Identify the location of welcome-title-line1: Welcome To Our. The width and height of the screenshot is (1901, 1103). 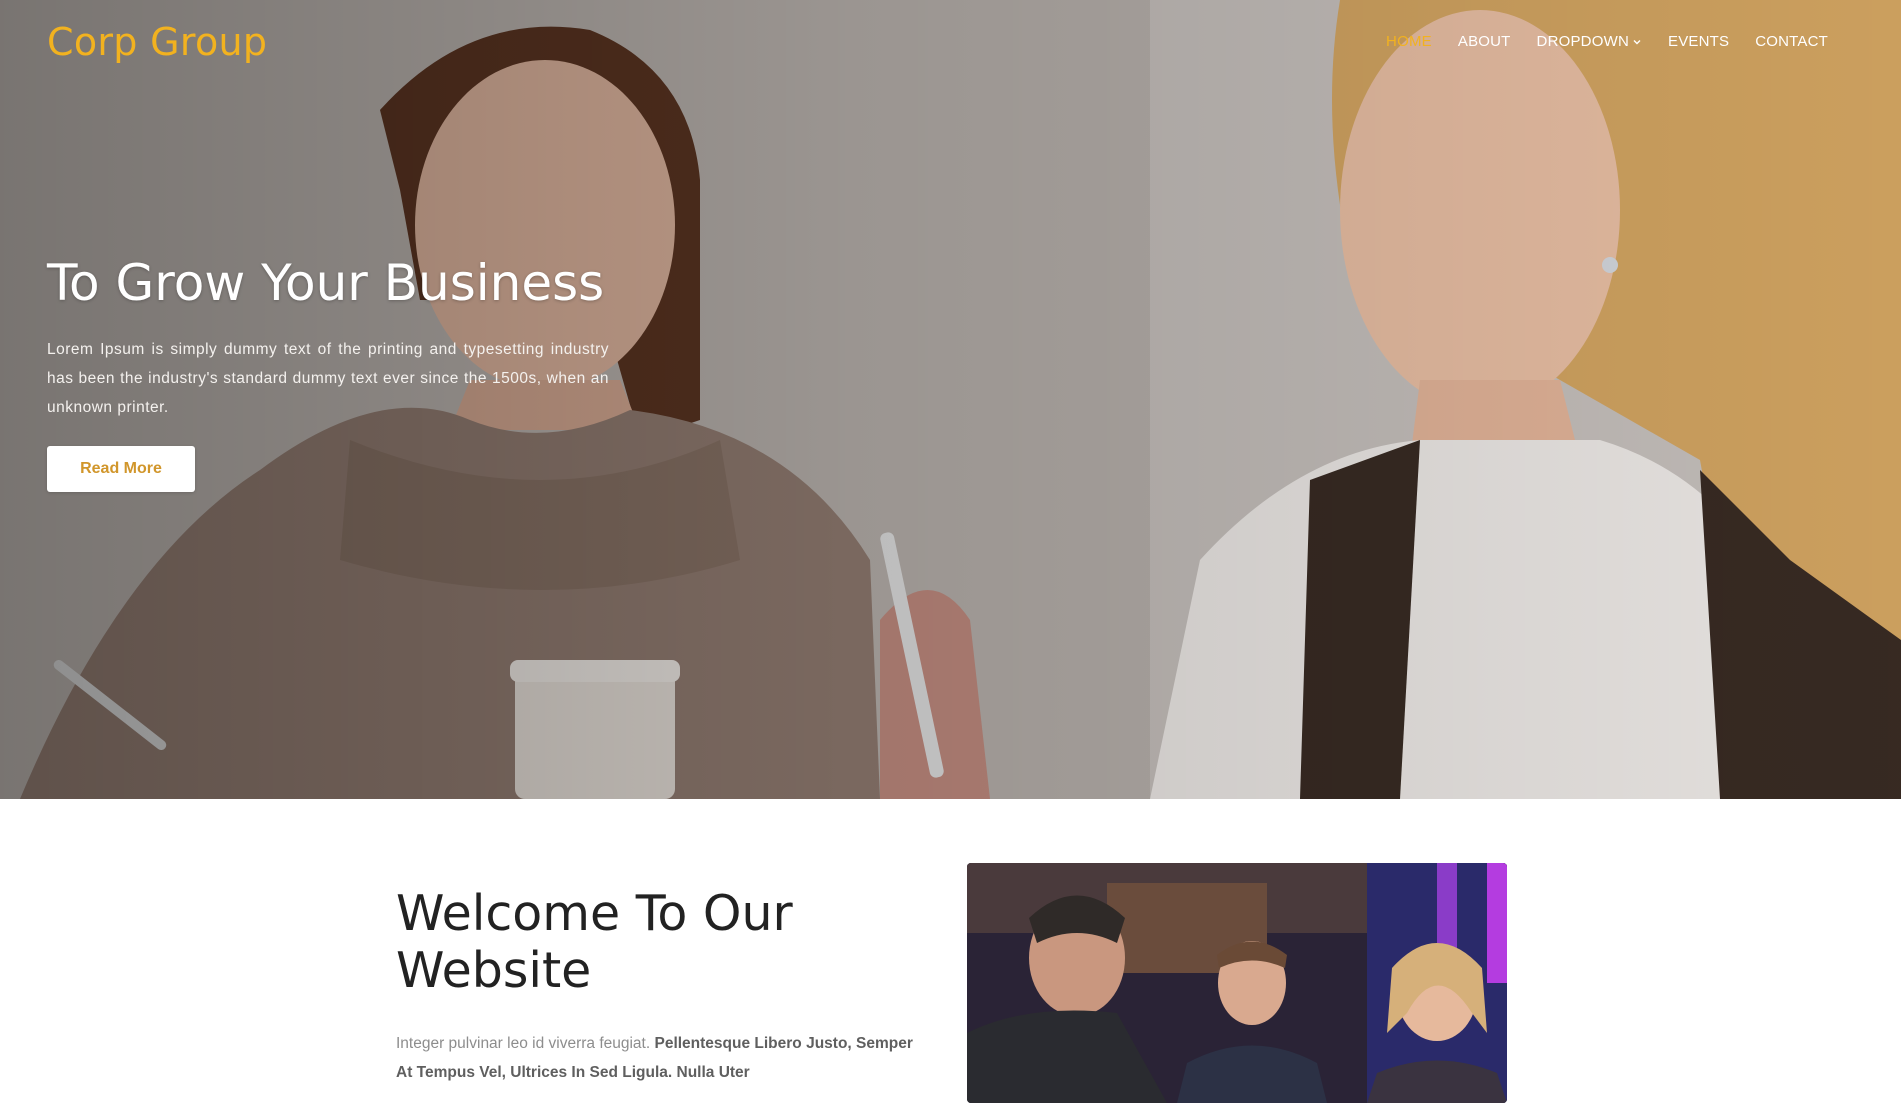
(594, 913).